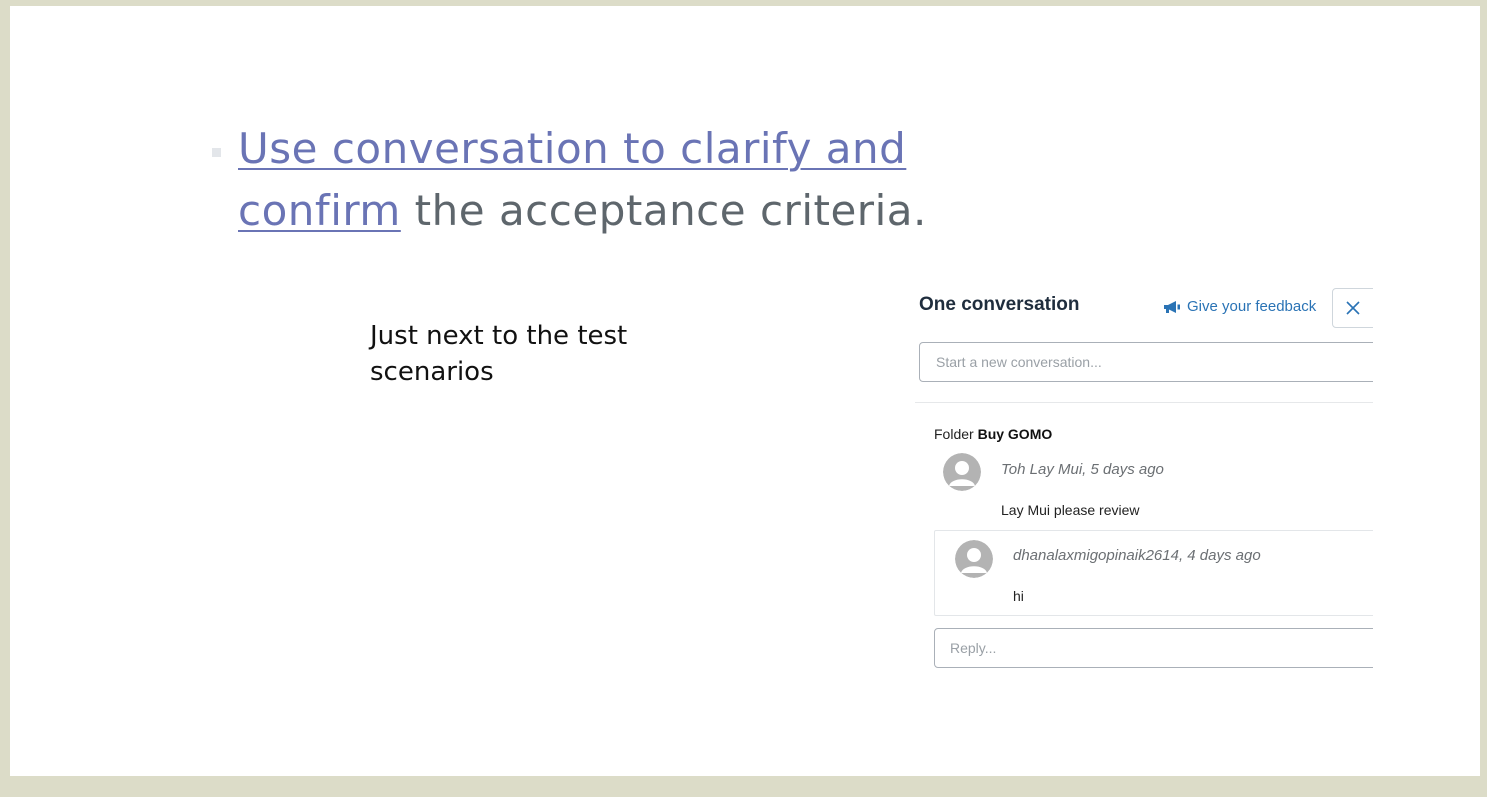 This screenshot has height=797, width=1487. I want to click on reply-thread, so click(1153, 573).